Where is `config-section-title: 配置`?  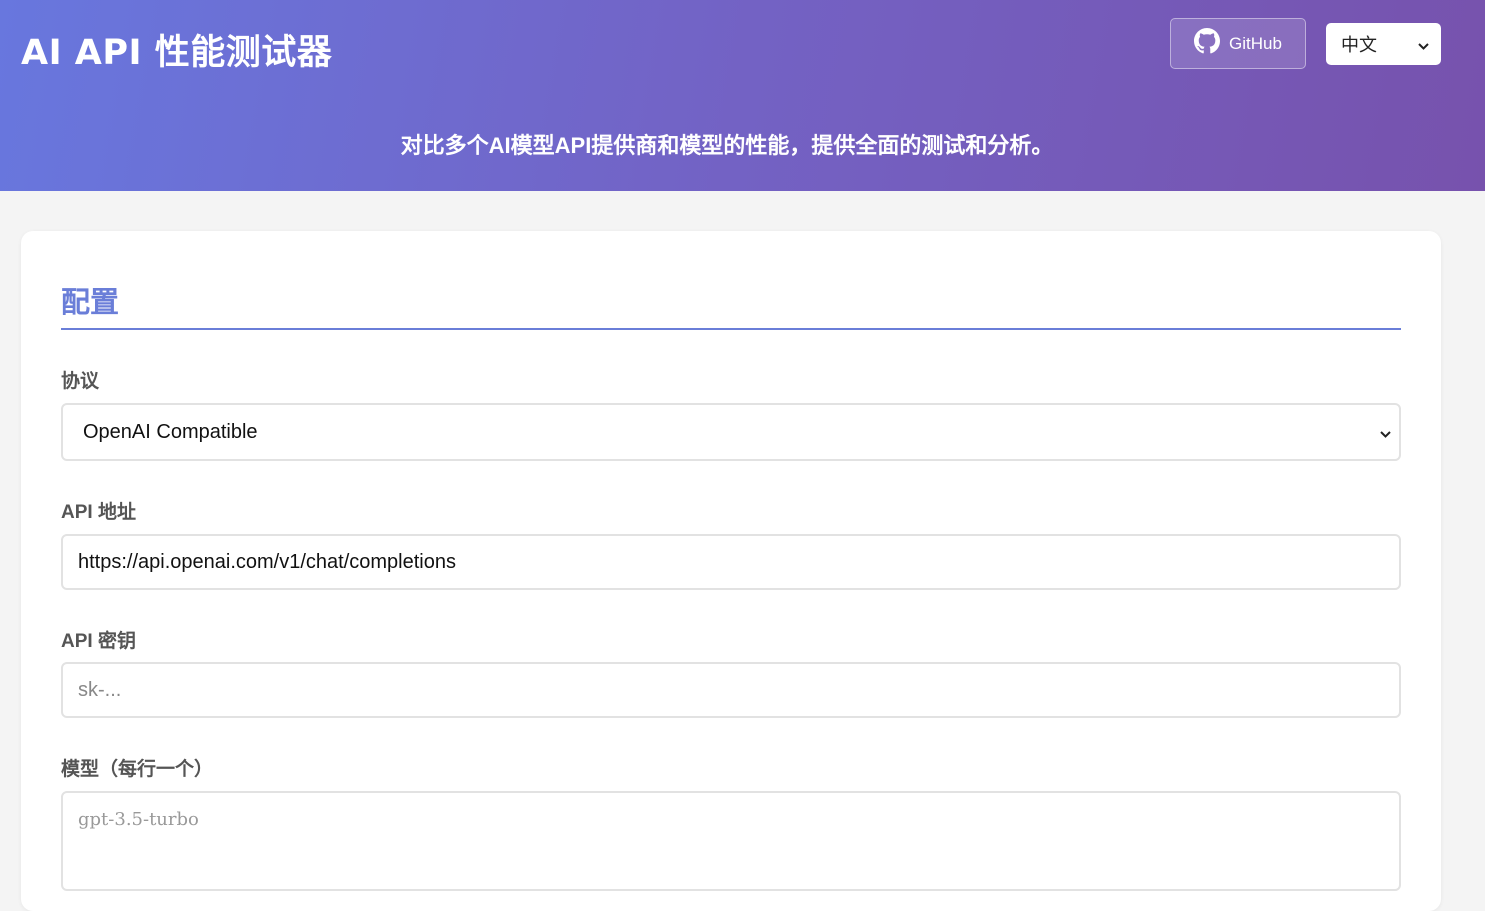
config-section-title: 配置 is located at coordinates (90, 303).